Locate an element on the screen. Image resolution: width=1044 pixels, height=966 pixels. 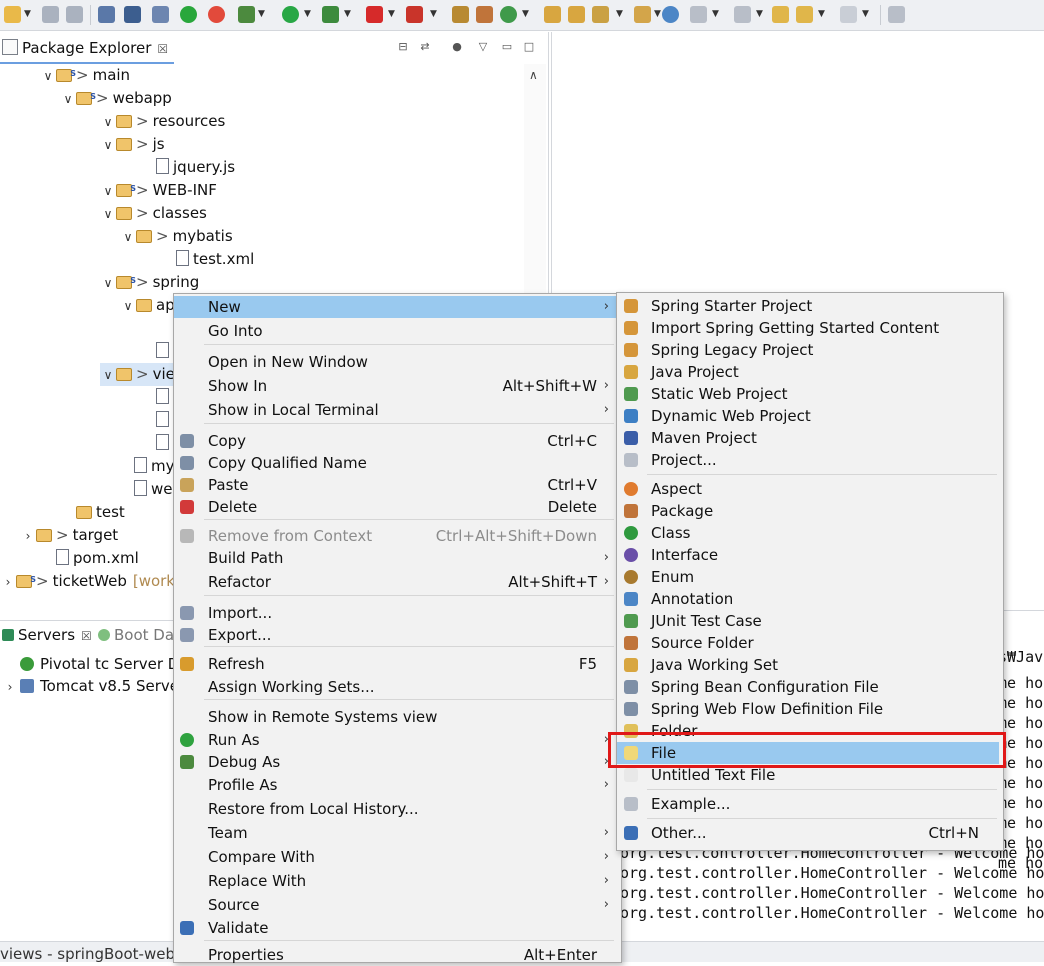
menu-item-profile-as: Profile As › is located at coordinates (395, 785).